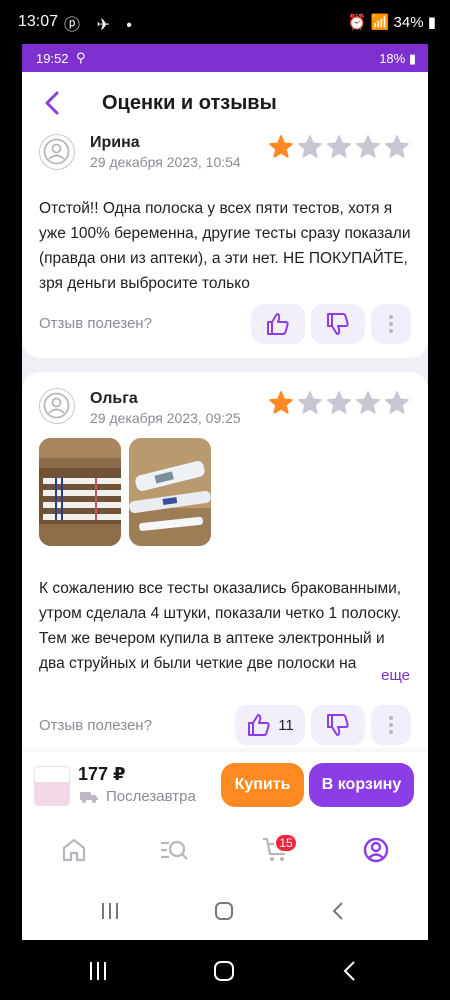  Describe the element at coordinates (392, 58) in the screenshot. I see `inner-battery-percent: 18%` at that location.